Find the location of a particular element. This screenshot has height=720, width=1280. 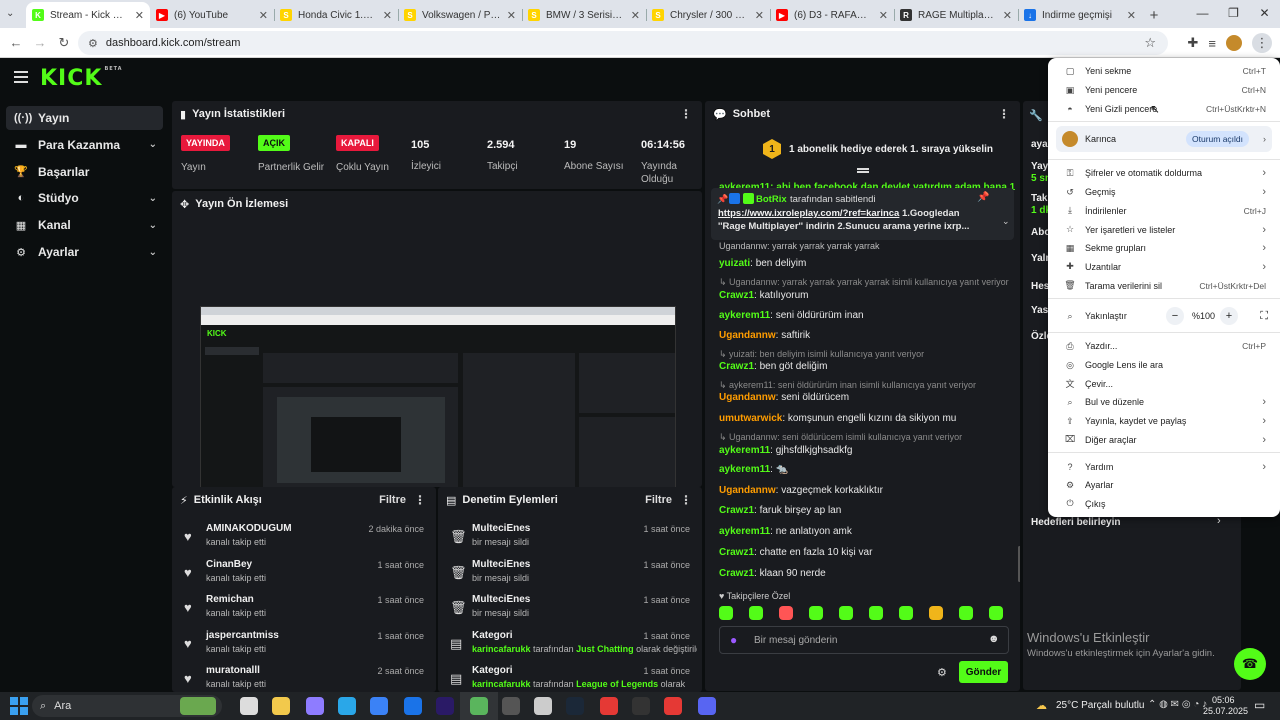

url-input: ⚙ dashboard.kick.com/stream ☆ is located at coordinates (623, 43).